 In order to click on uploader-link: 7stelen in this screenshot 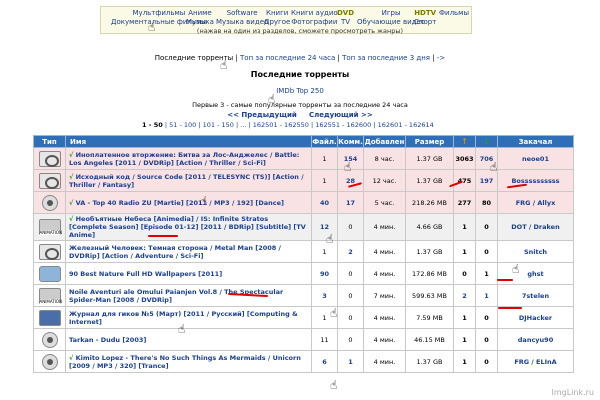, I will do `click(535, 295)`.